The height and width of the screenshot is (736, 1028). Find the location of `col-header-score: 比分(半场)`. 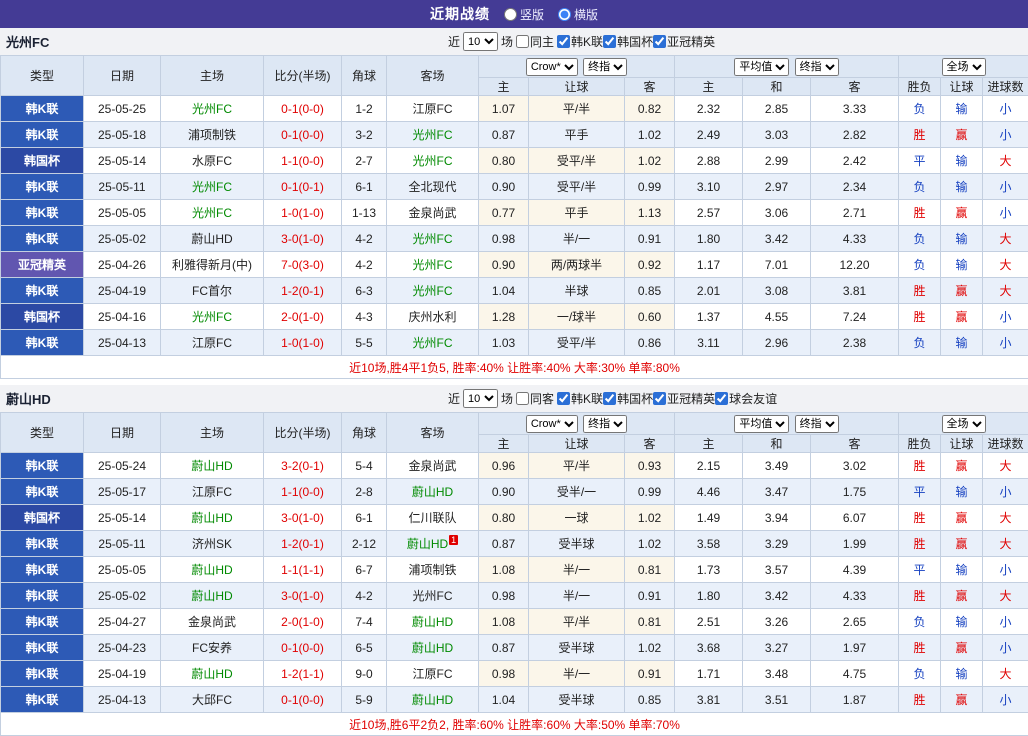

col-header-score: 比分(半场) is located at coordinates (303, 76).